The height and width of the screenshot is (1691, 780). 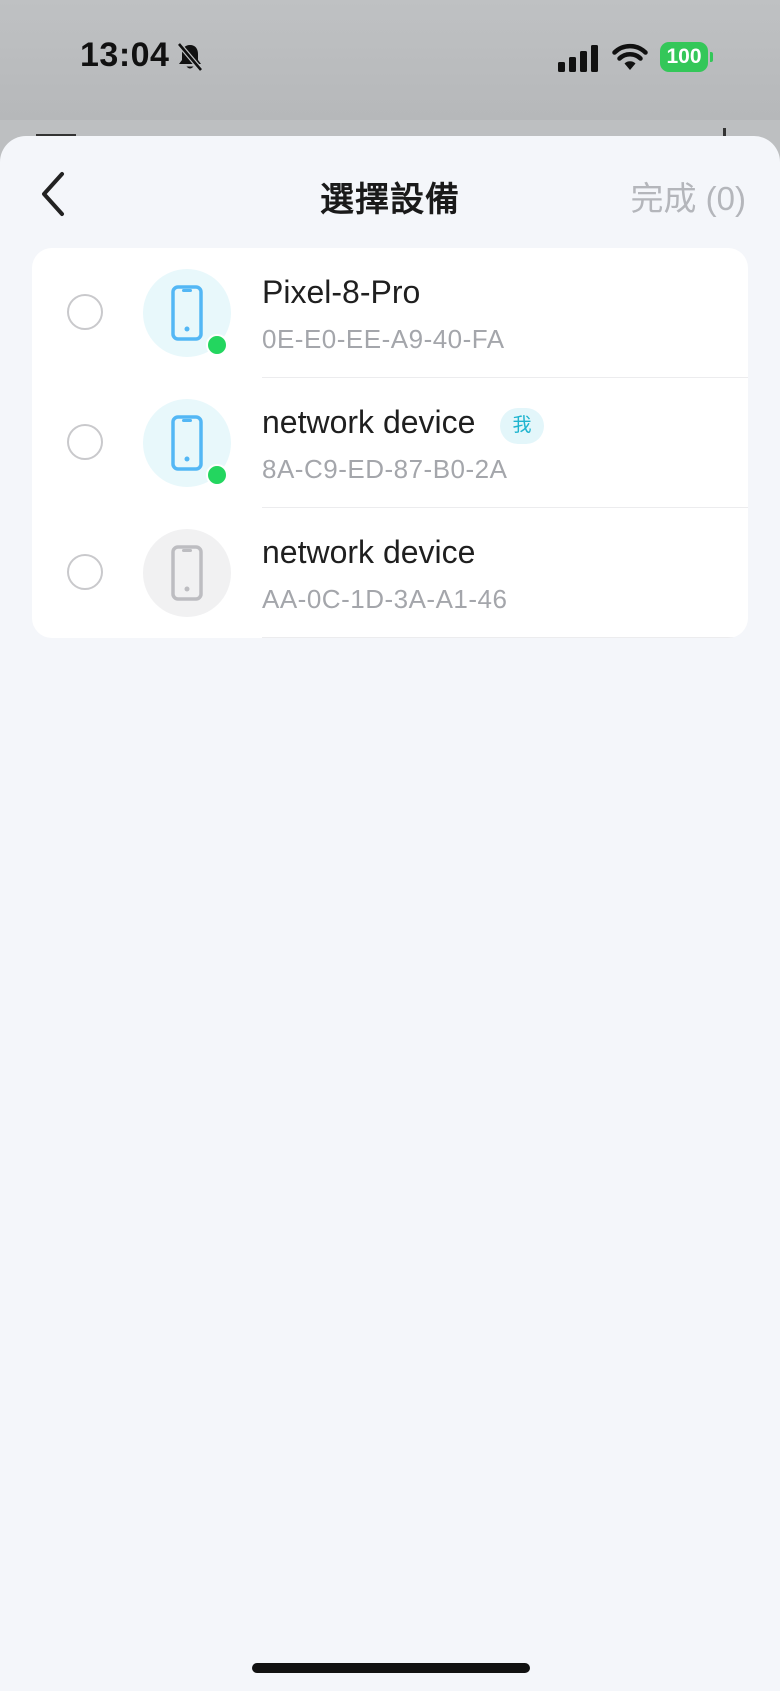 I want to click on device-mac-address: 0E-E0-EE-A9-40-FA, so click(x=383, y=339).